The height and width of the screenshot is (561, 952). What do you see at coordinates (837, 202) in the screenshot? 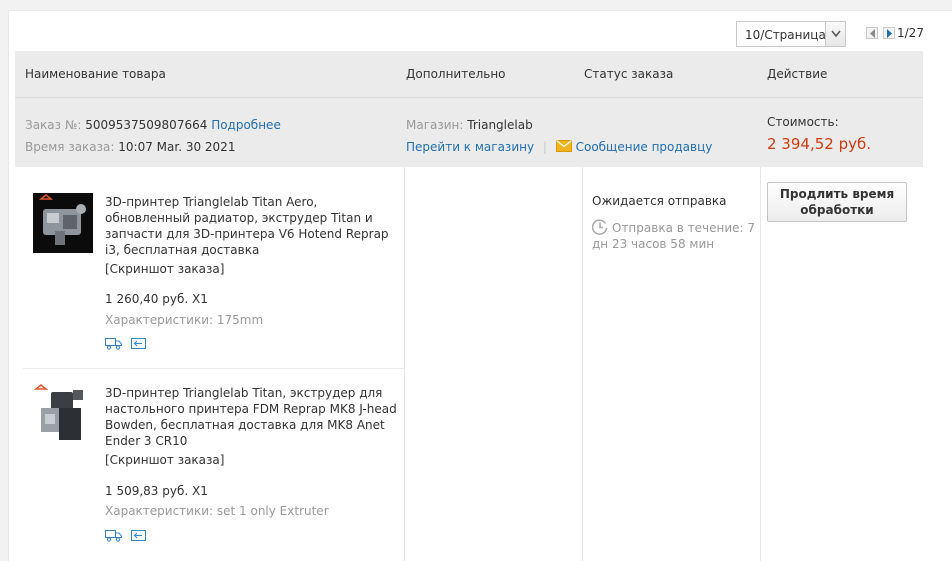
I see `extend-processing-button: Продлить время обработки` at bounding box center [837, 202].